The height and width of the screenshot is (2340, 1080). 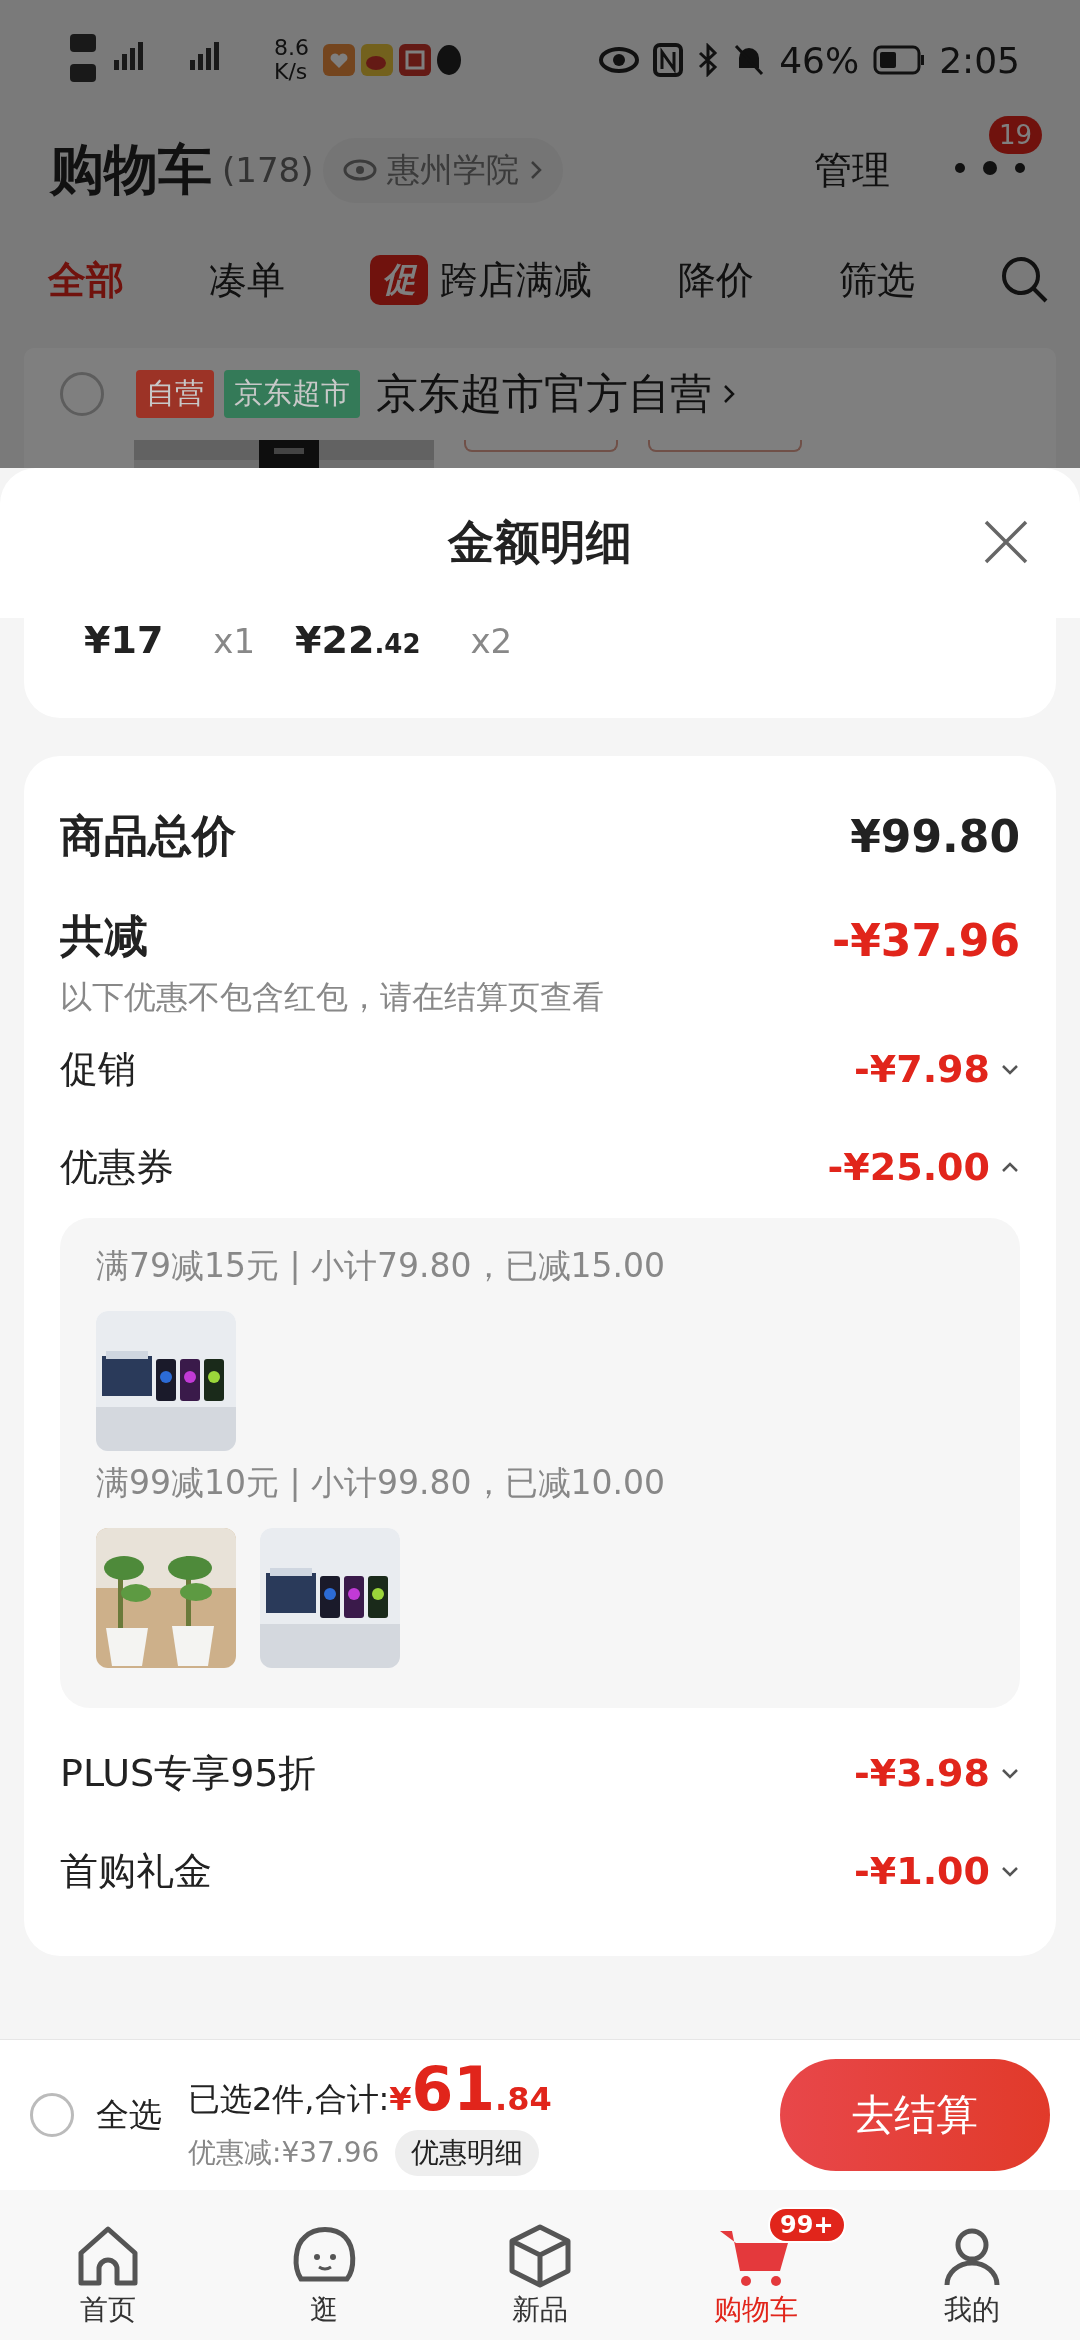 I want to click on nav-tab: 逛, so click(x=324, y=2265).